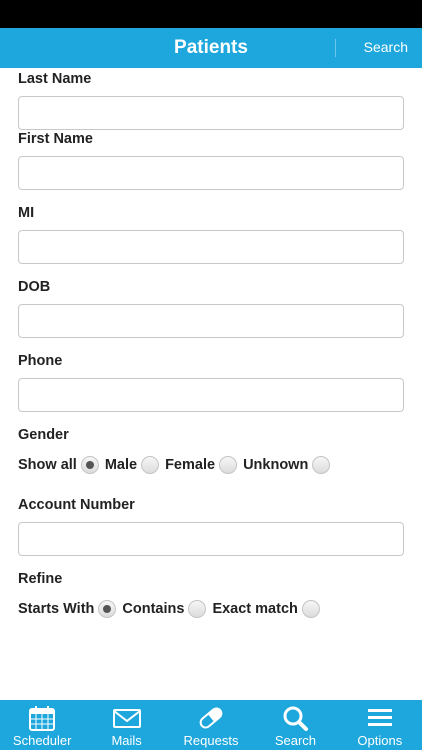 This screenshot has width=422, height=750. I want to click on gender-option-male-label: Male, so click(121, 465).